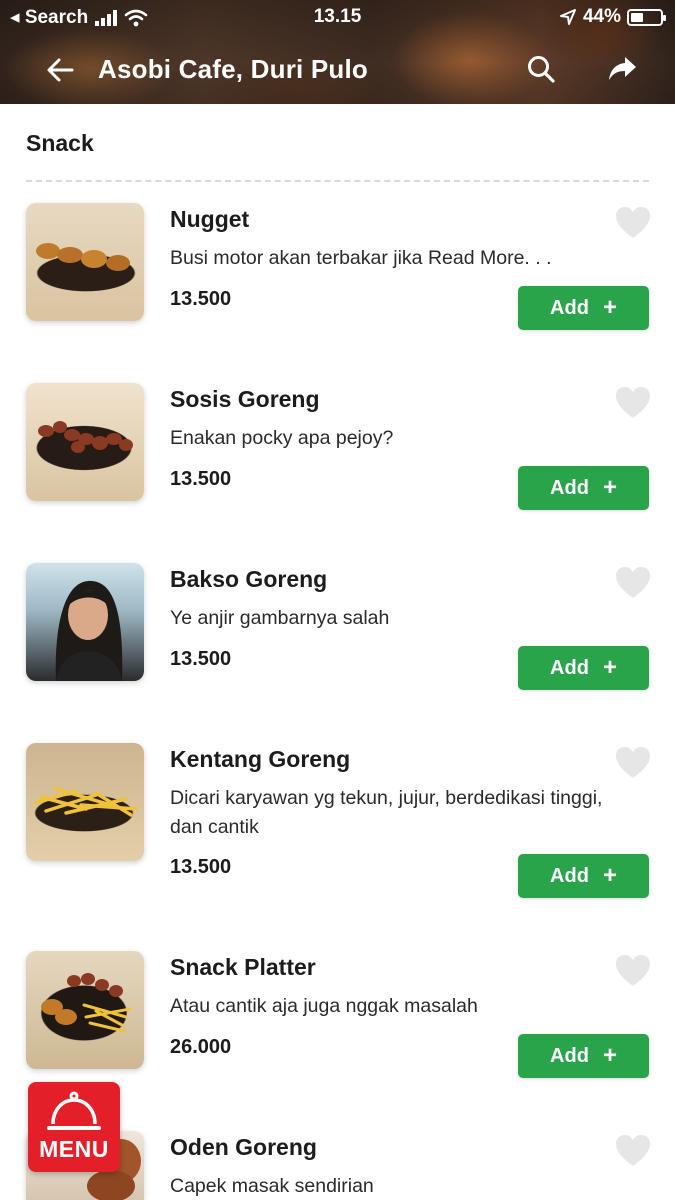  What do you see at coordinates (89, 630) in the screenshot?
I see `person-illustration` at bounding box center [89, 630].